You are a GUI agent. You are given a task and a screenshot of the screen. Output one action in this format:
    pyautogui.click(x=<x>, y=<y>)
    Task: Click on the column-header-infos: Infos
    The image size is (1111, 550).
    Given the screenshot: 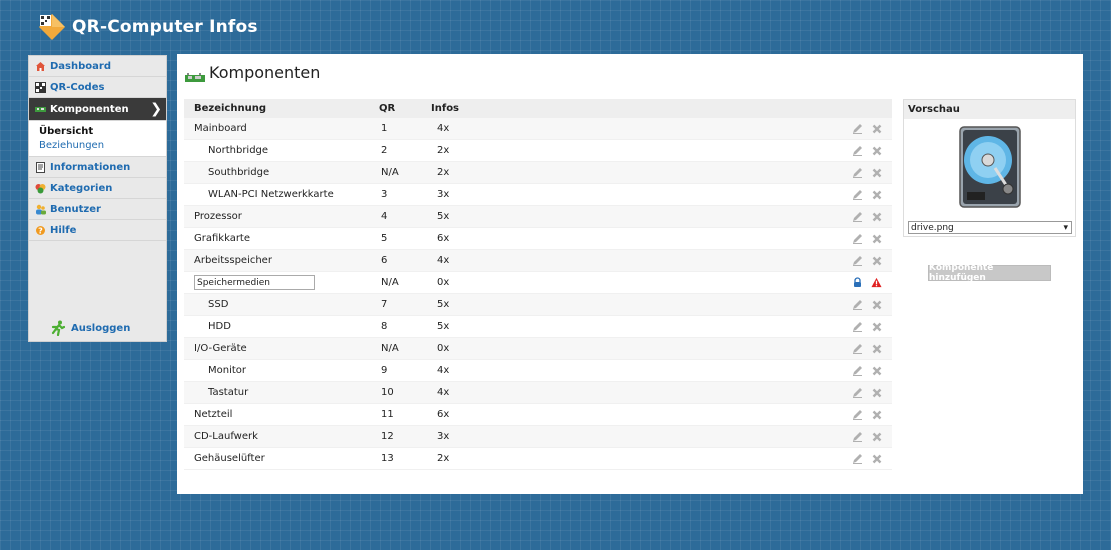 What is the action you would take?
    pyautogui.click(x=615, y=108)
    